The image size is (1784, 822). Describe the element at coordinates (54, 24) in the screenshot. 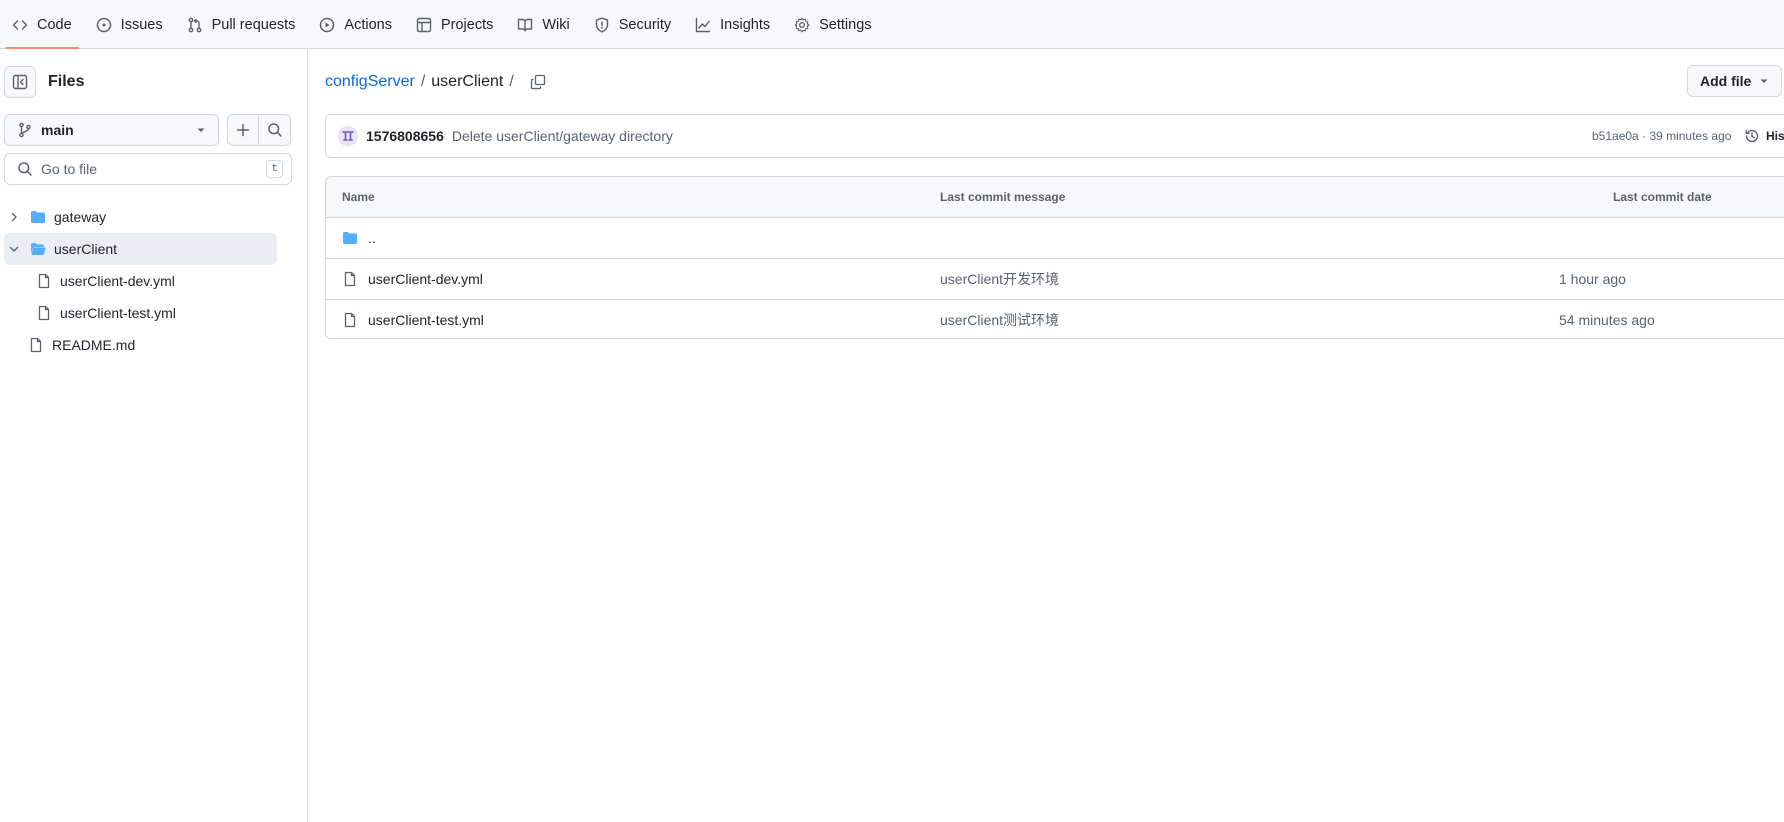

I see `tab-label: Code` at that location.